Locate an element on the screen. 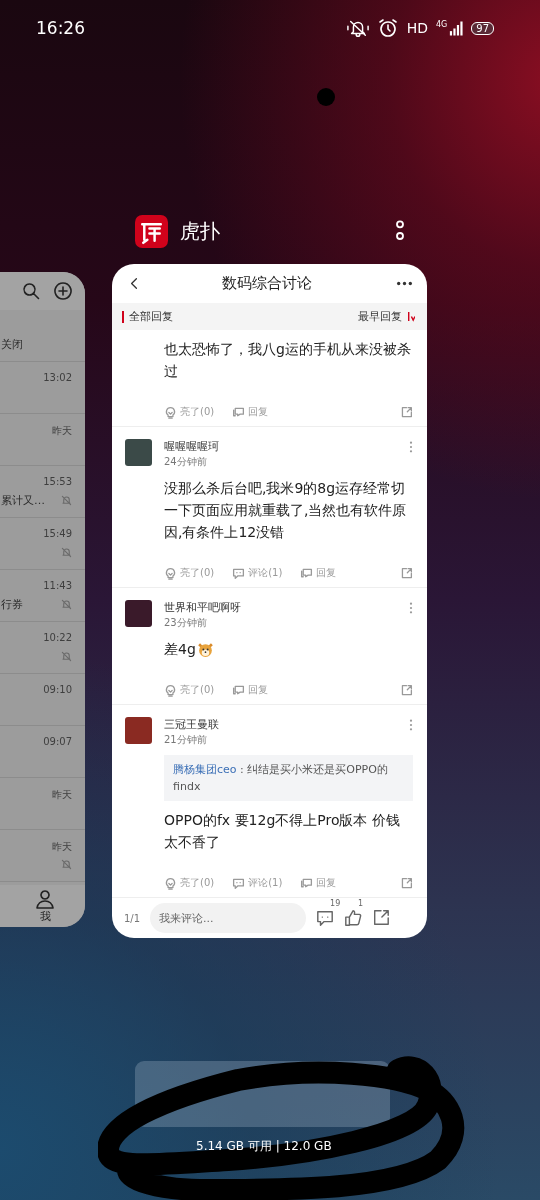 The width and height of the screenshot is (540, 1200). user-name: 世界和平吧啊呀 is located at coordinates (280, 608).